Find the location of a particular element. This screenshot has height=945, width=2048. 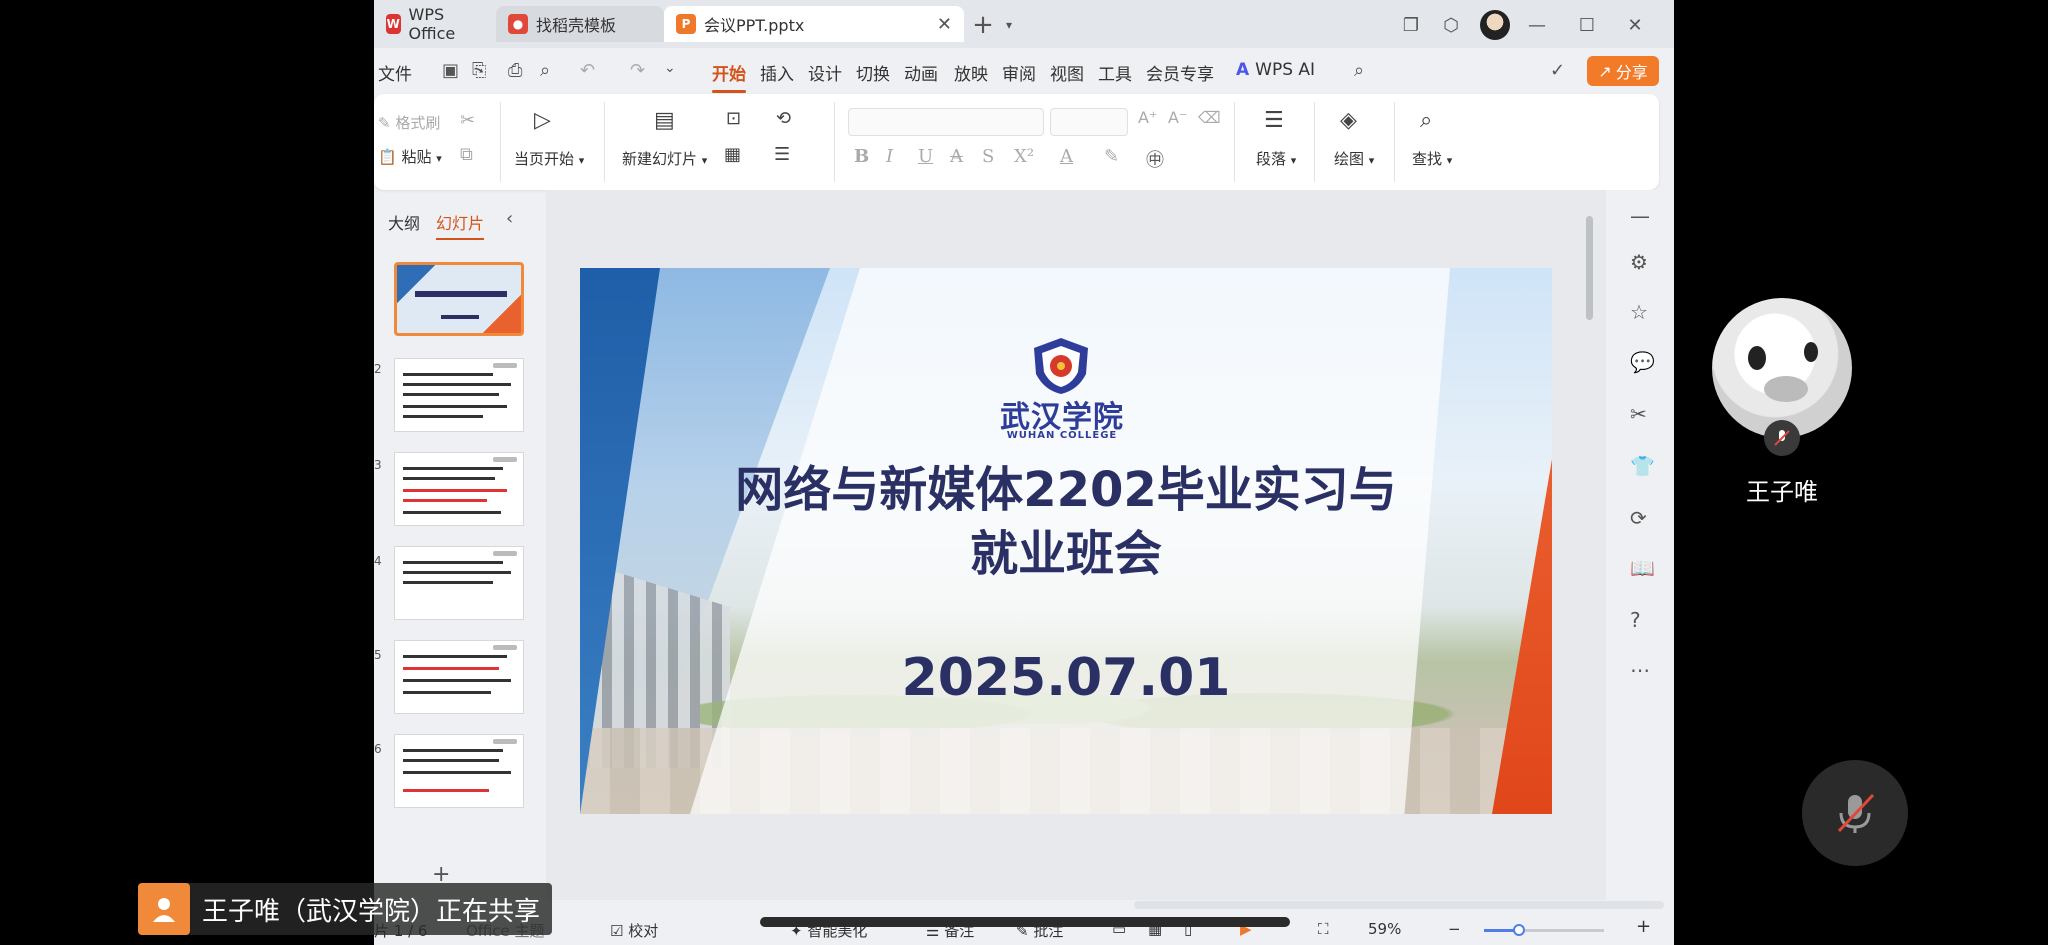

properties-icon: ⚙ is located at coordinates (1639, 262).